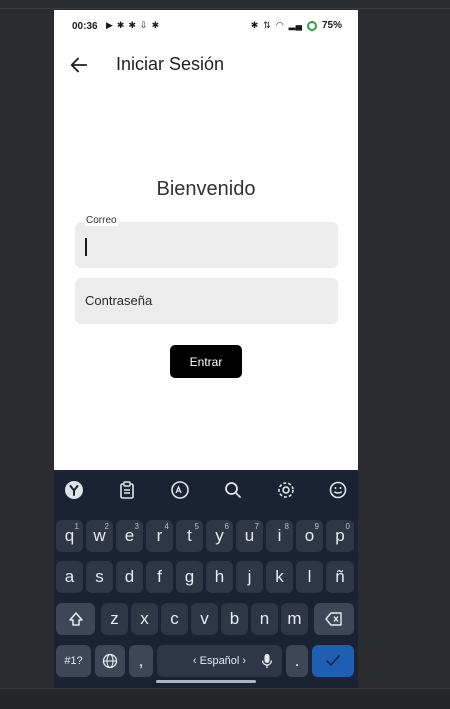 This screenshot has height=709, width=450. I want to click on password-field: Contraseña, so click(206, 301).